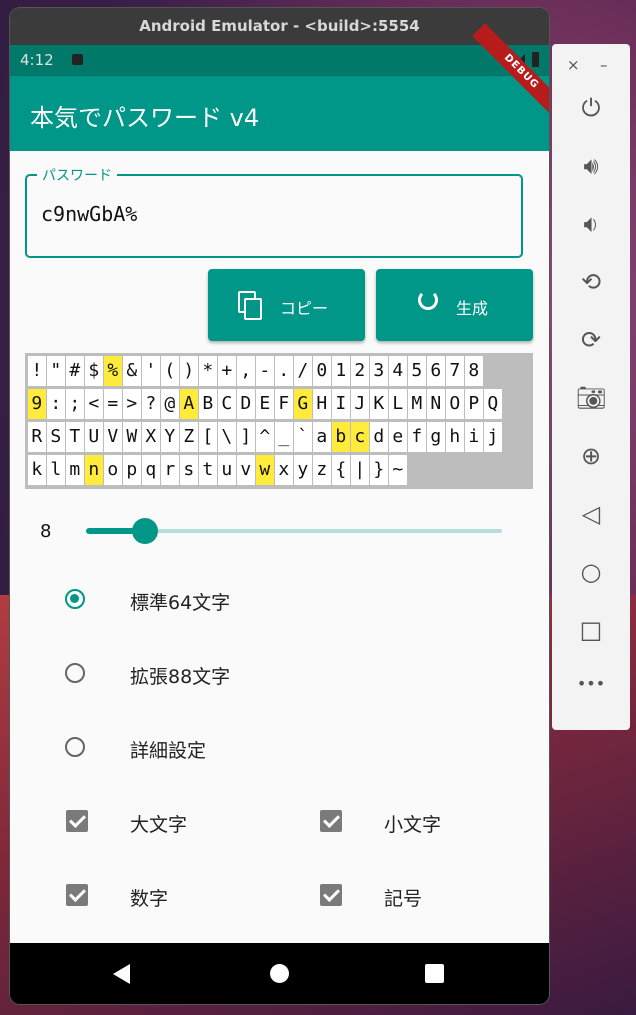  What do you see at coordinates (159, 825) in the screenshot?
I see `label-uppercase: 大文字` at bounding box center [159, 825].